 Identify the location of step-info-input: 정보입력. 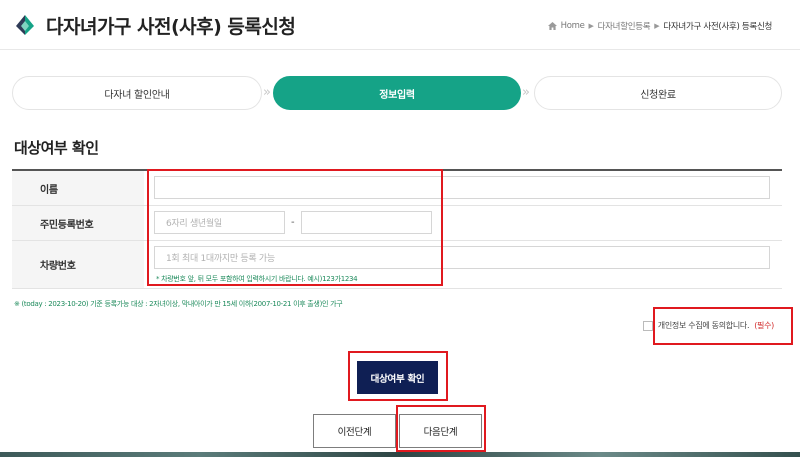
(397, 93).